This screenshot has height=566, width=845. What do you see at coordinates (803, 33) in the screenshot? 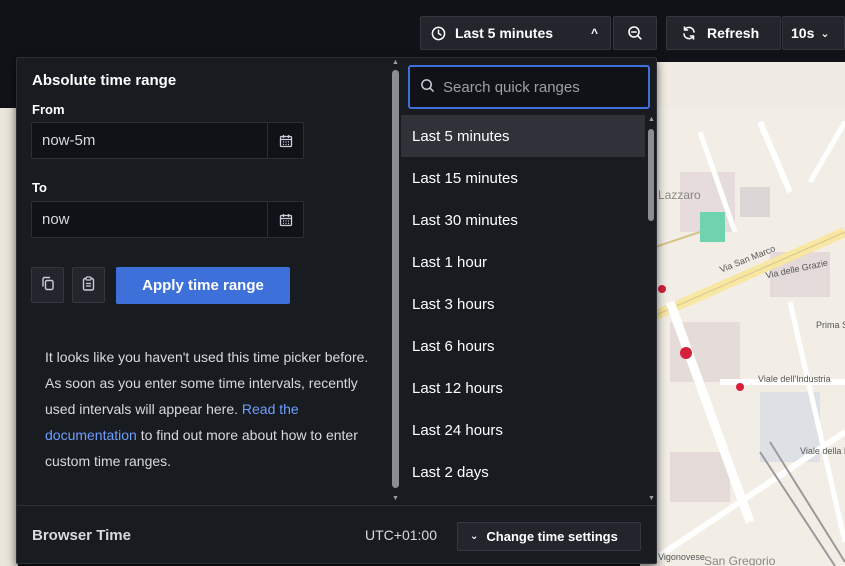
I see `interval-label: 10s` at bounding box center [803, 33].